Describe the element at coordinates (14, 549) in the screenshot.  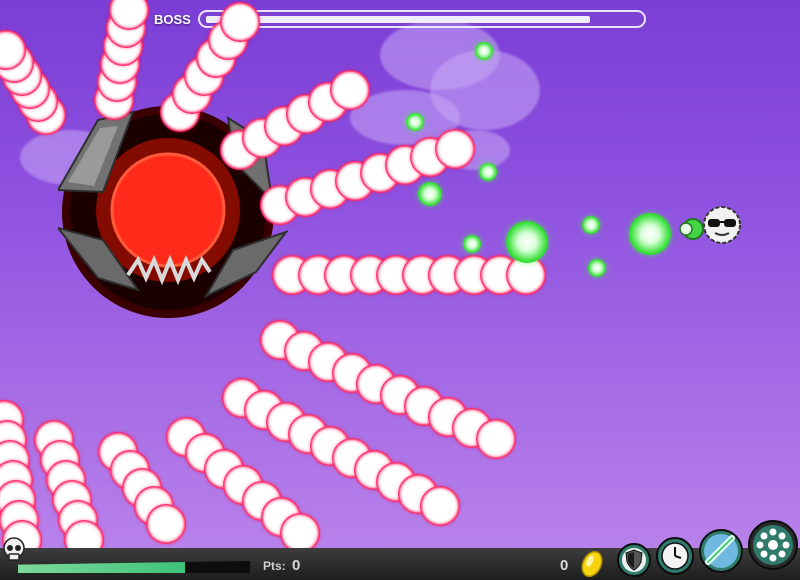
I see `skull-icon` at that location.